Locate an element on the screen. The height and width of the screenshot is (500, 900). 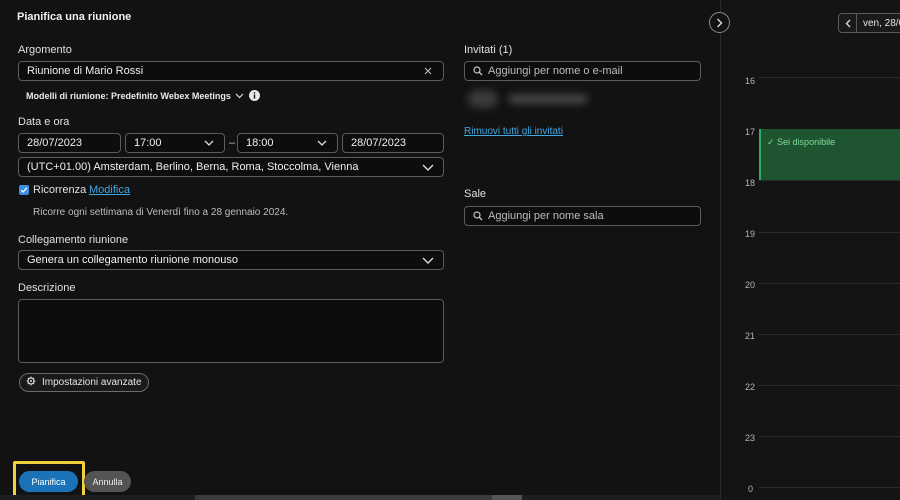
topic-input: Riunione di Mario Rossi is located at coordinates (231, 71).